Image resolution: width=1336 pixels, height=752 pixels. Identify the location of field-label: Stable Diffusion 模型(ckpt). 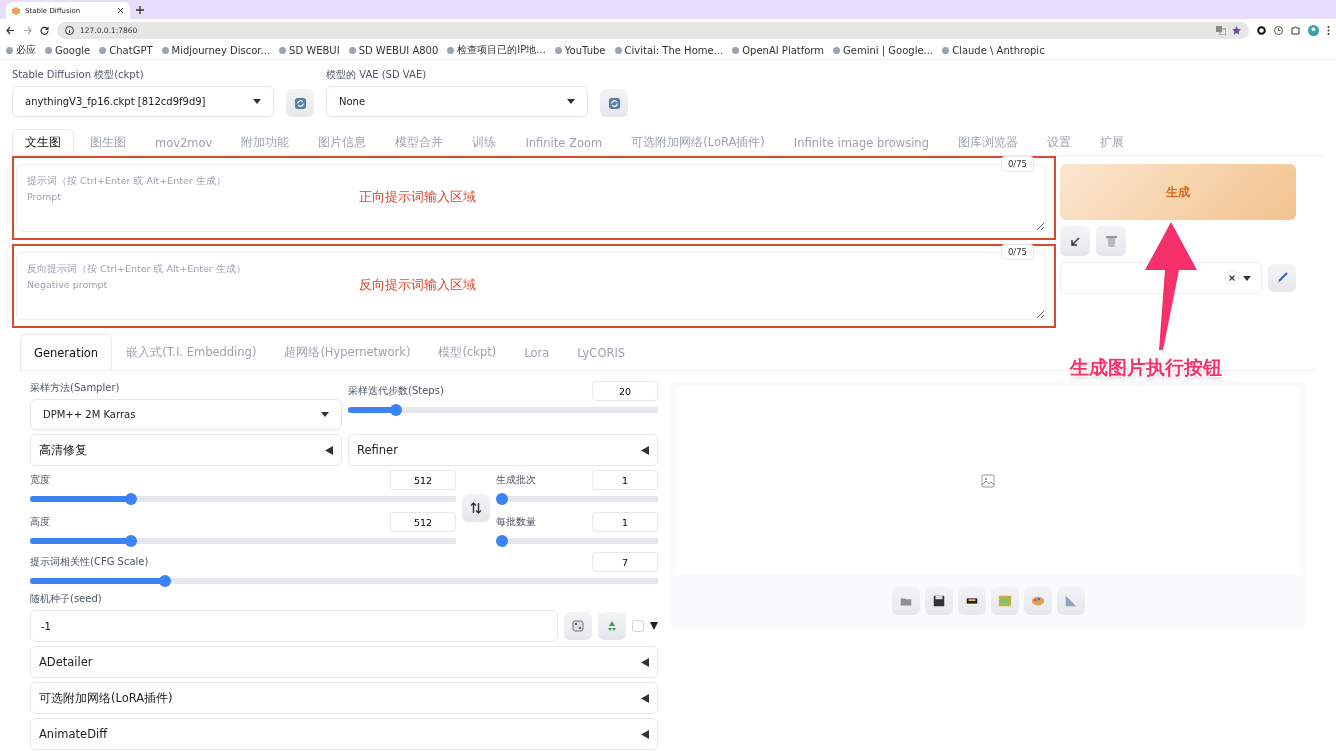
(78, 75).